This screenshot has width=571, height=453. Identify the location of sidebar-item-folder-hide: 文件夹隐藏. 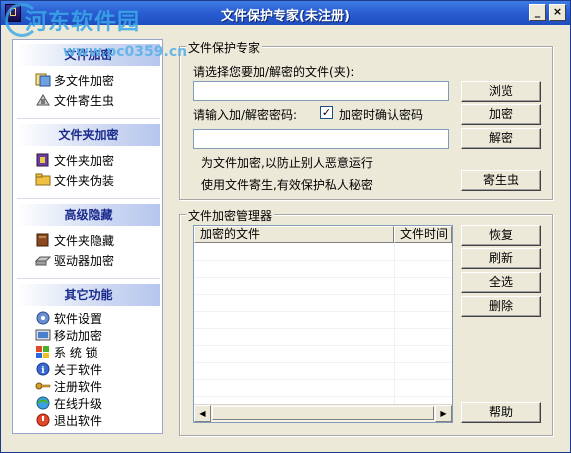
(74, 241).